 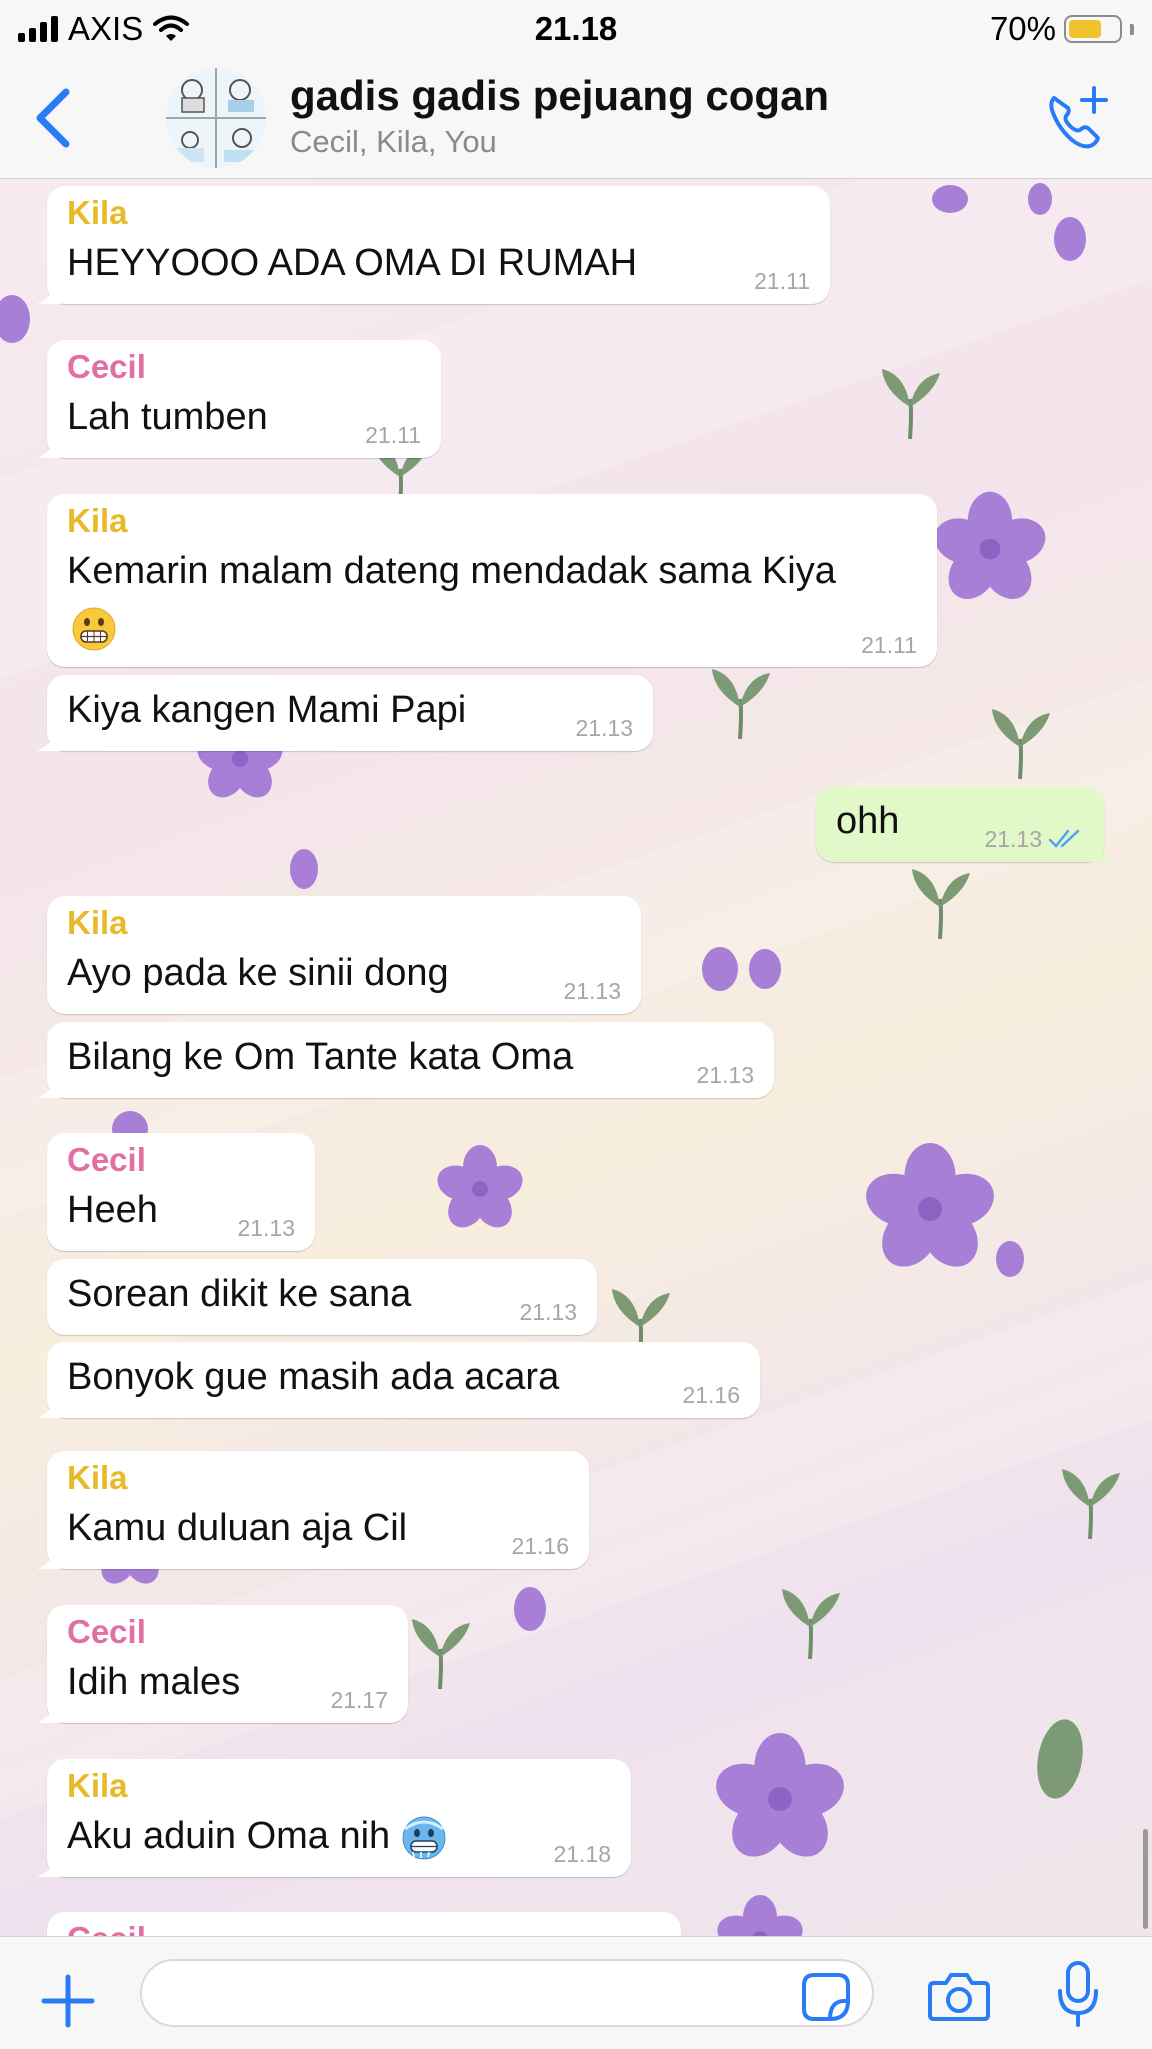 I want to click on message-bubble: Bonyok gue masih ada acara 21.16, so click(x=398, y=1380).